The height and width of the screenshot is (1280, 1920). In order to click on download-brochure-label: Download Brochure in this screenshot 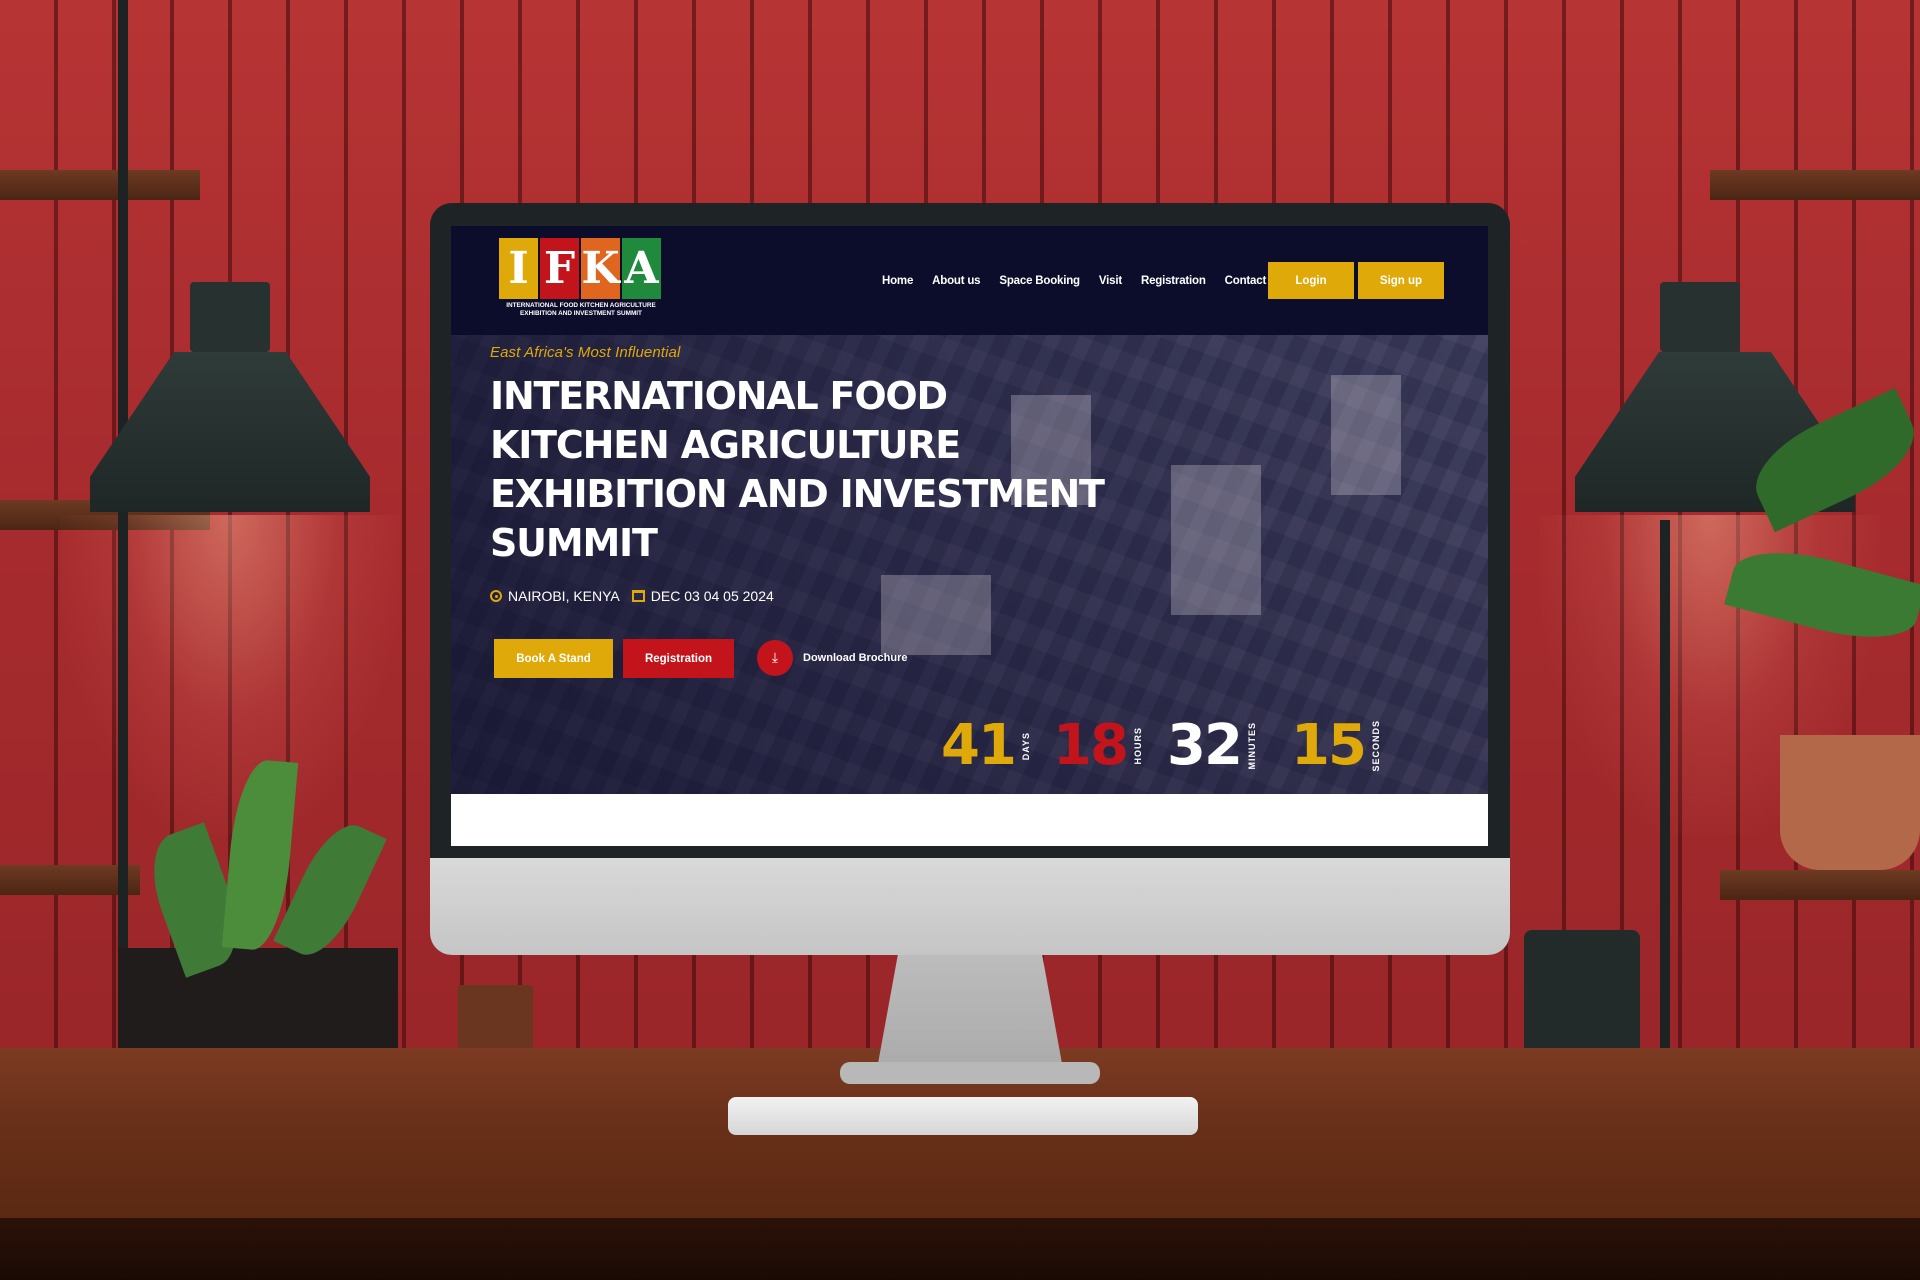, I will do `click(855, 658)`.